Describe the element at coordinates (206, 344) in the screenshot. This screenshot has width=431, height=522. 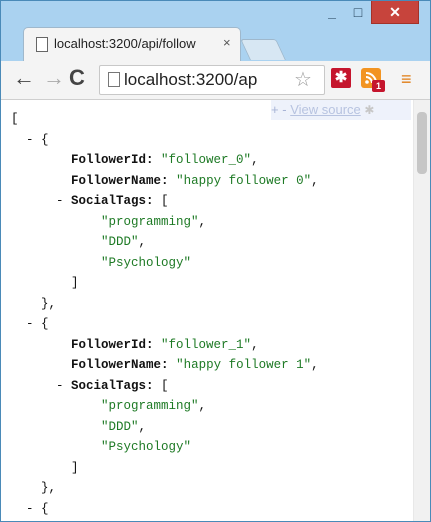
I see `json-value: "follower_1"` at that location.